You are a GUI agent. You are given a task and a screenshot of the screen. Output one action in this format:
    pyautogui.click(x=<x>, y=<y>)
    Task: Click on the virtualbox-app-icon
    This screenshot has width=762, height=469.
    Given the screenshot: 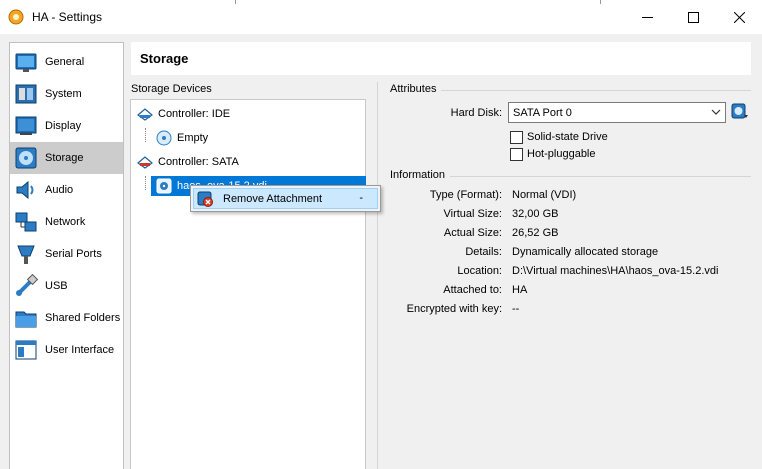 What is the action you would take?
    pyautogui.click(x=16, y=17)
    